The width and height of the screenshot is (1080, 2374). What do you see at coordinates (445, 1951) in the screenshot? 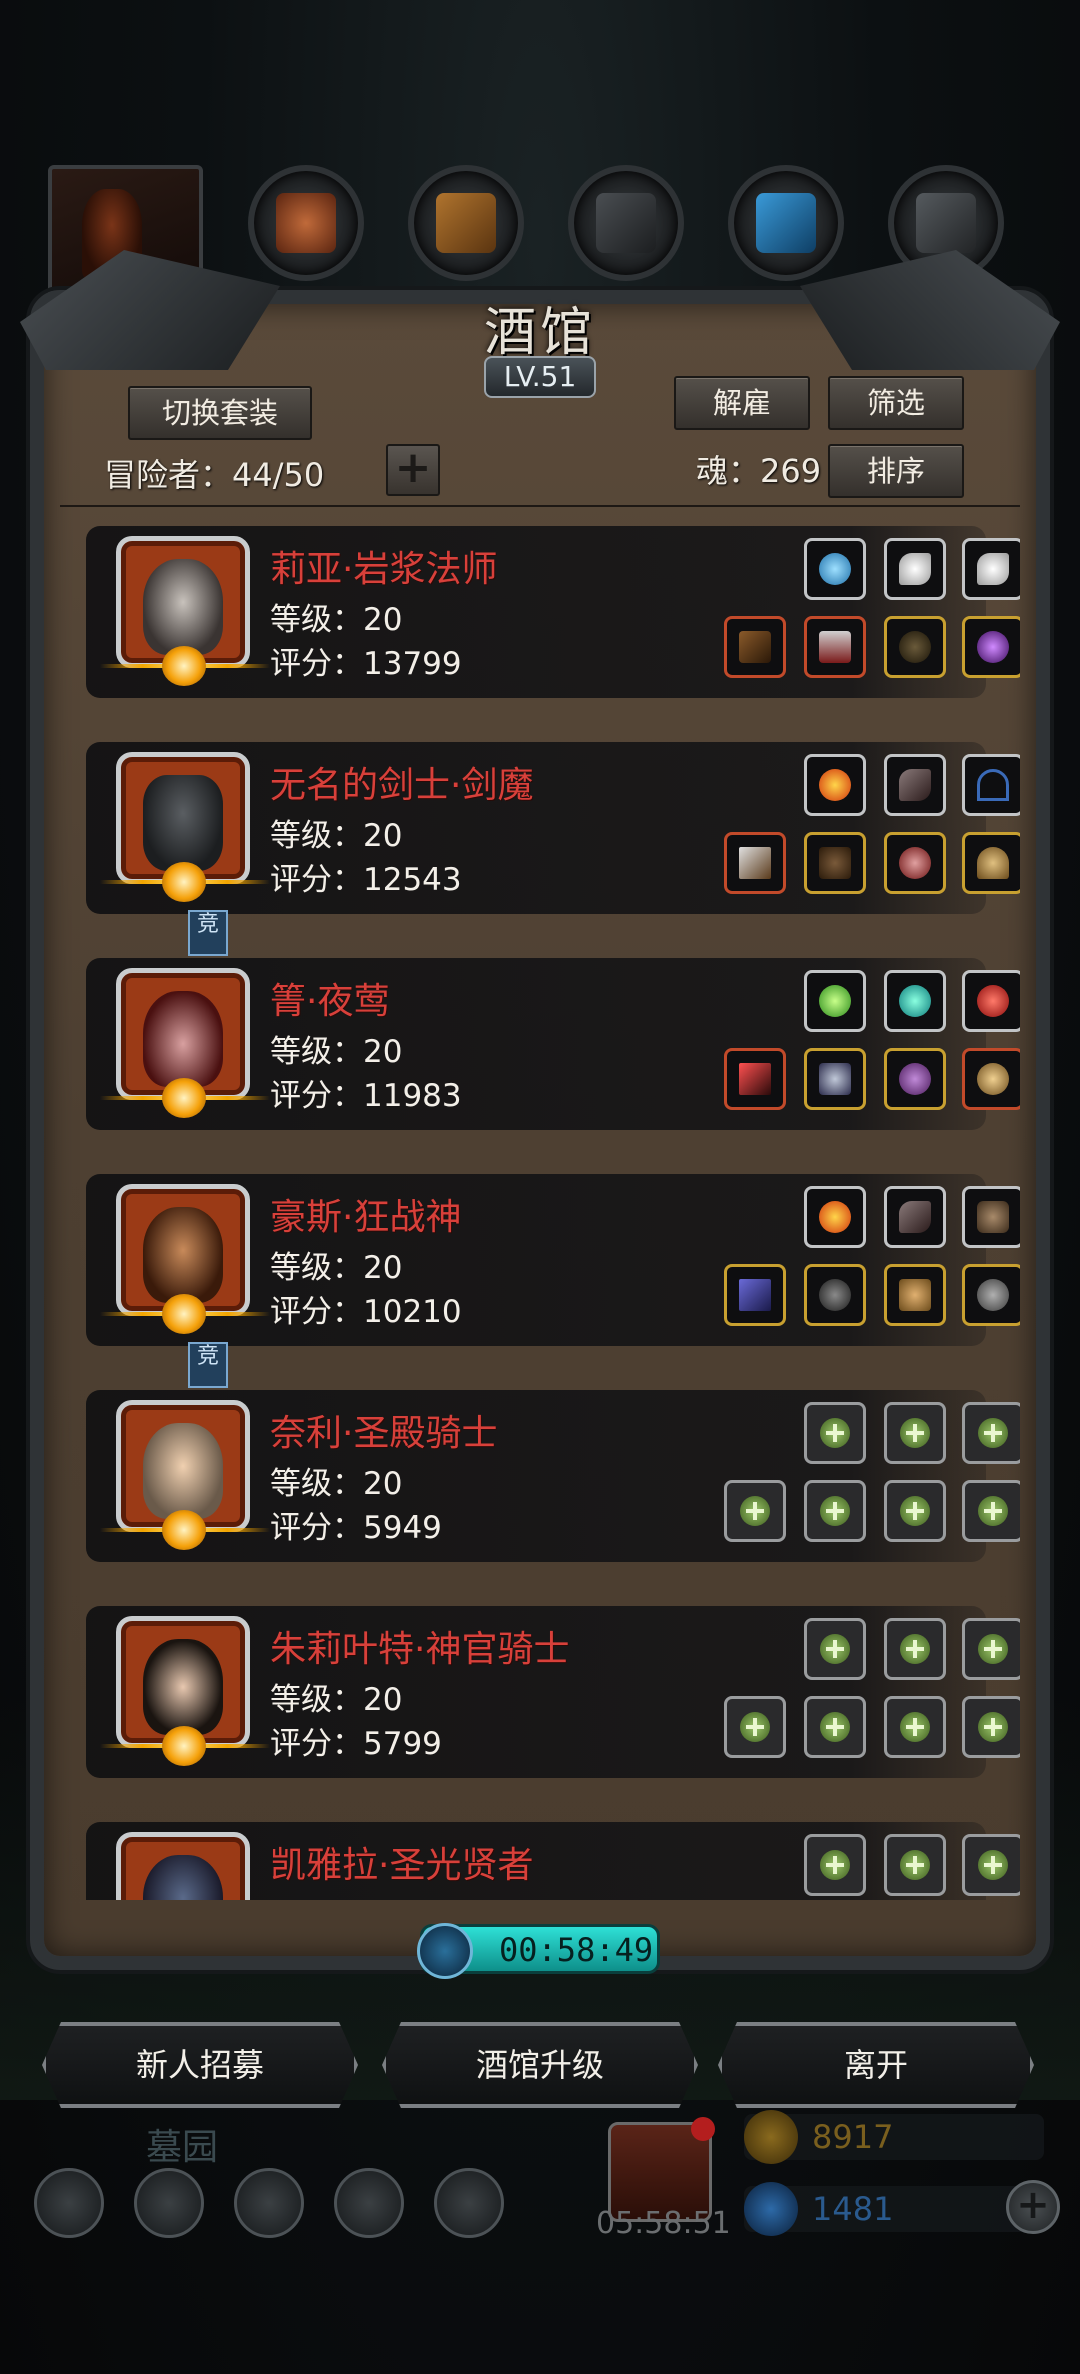
I see `clock-icon` at bounding box center [445, 1951].